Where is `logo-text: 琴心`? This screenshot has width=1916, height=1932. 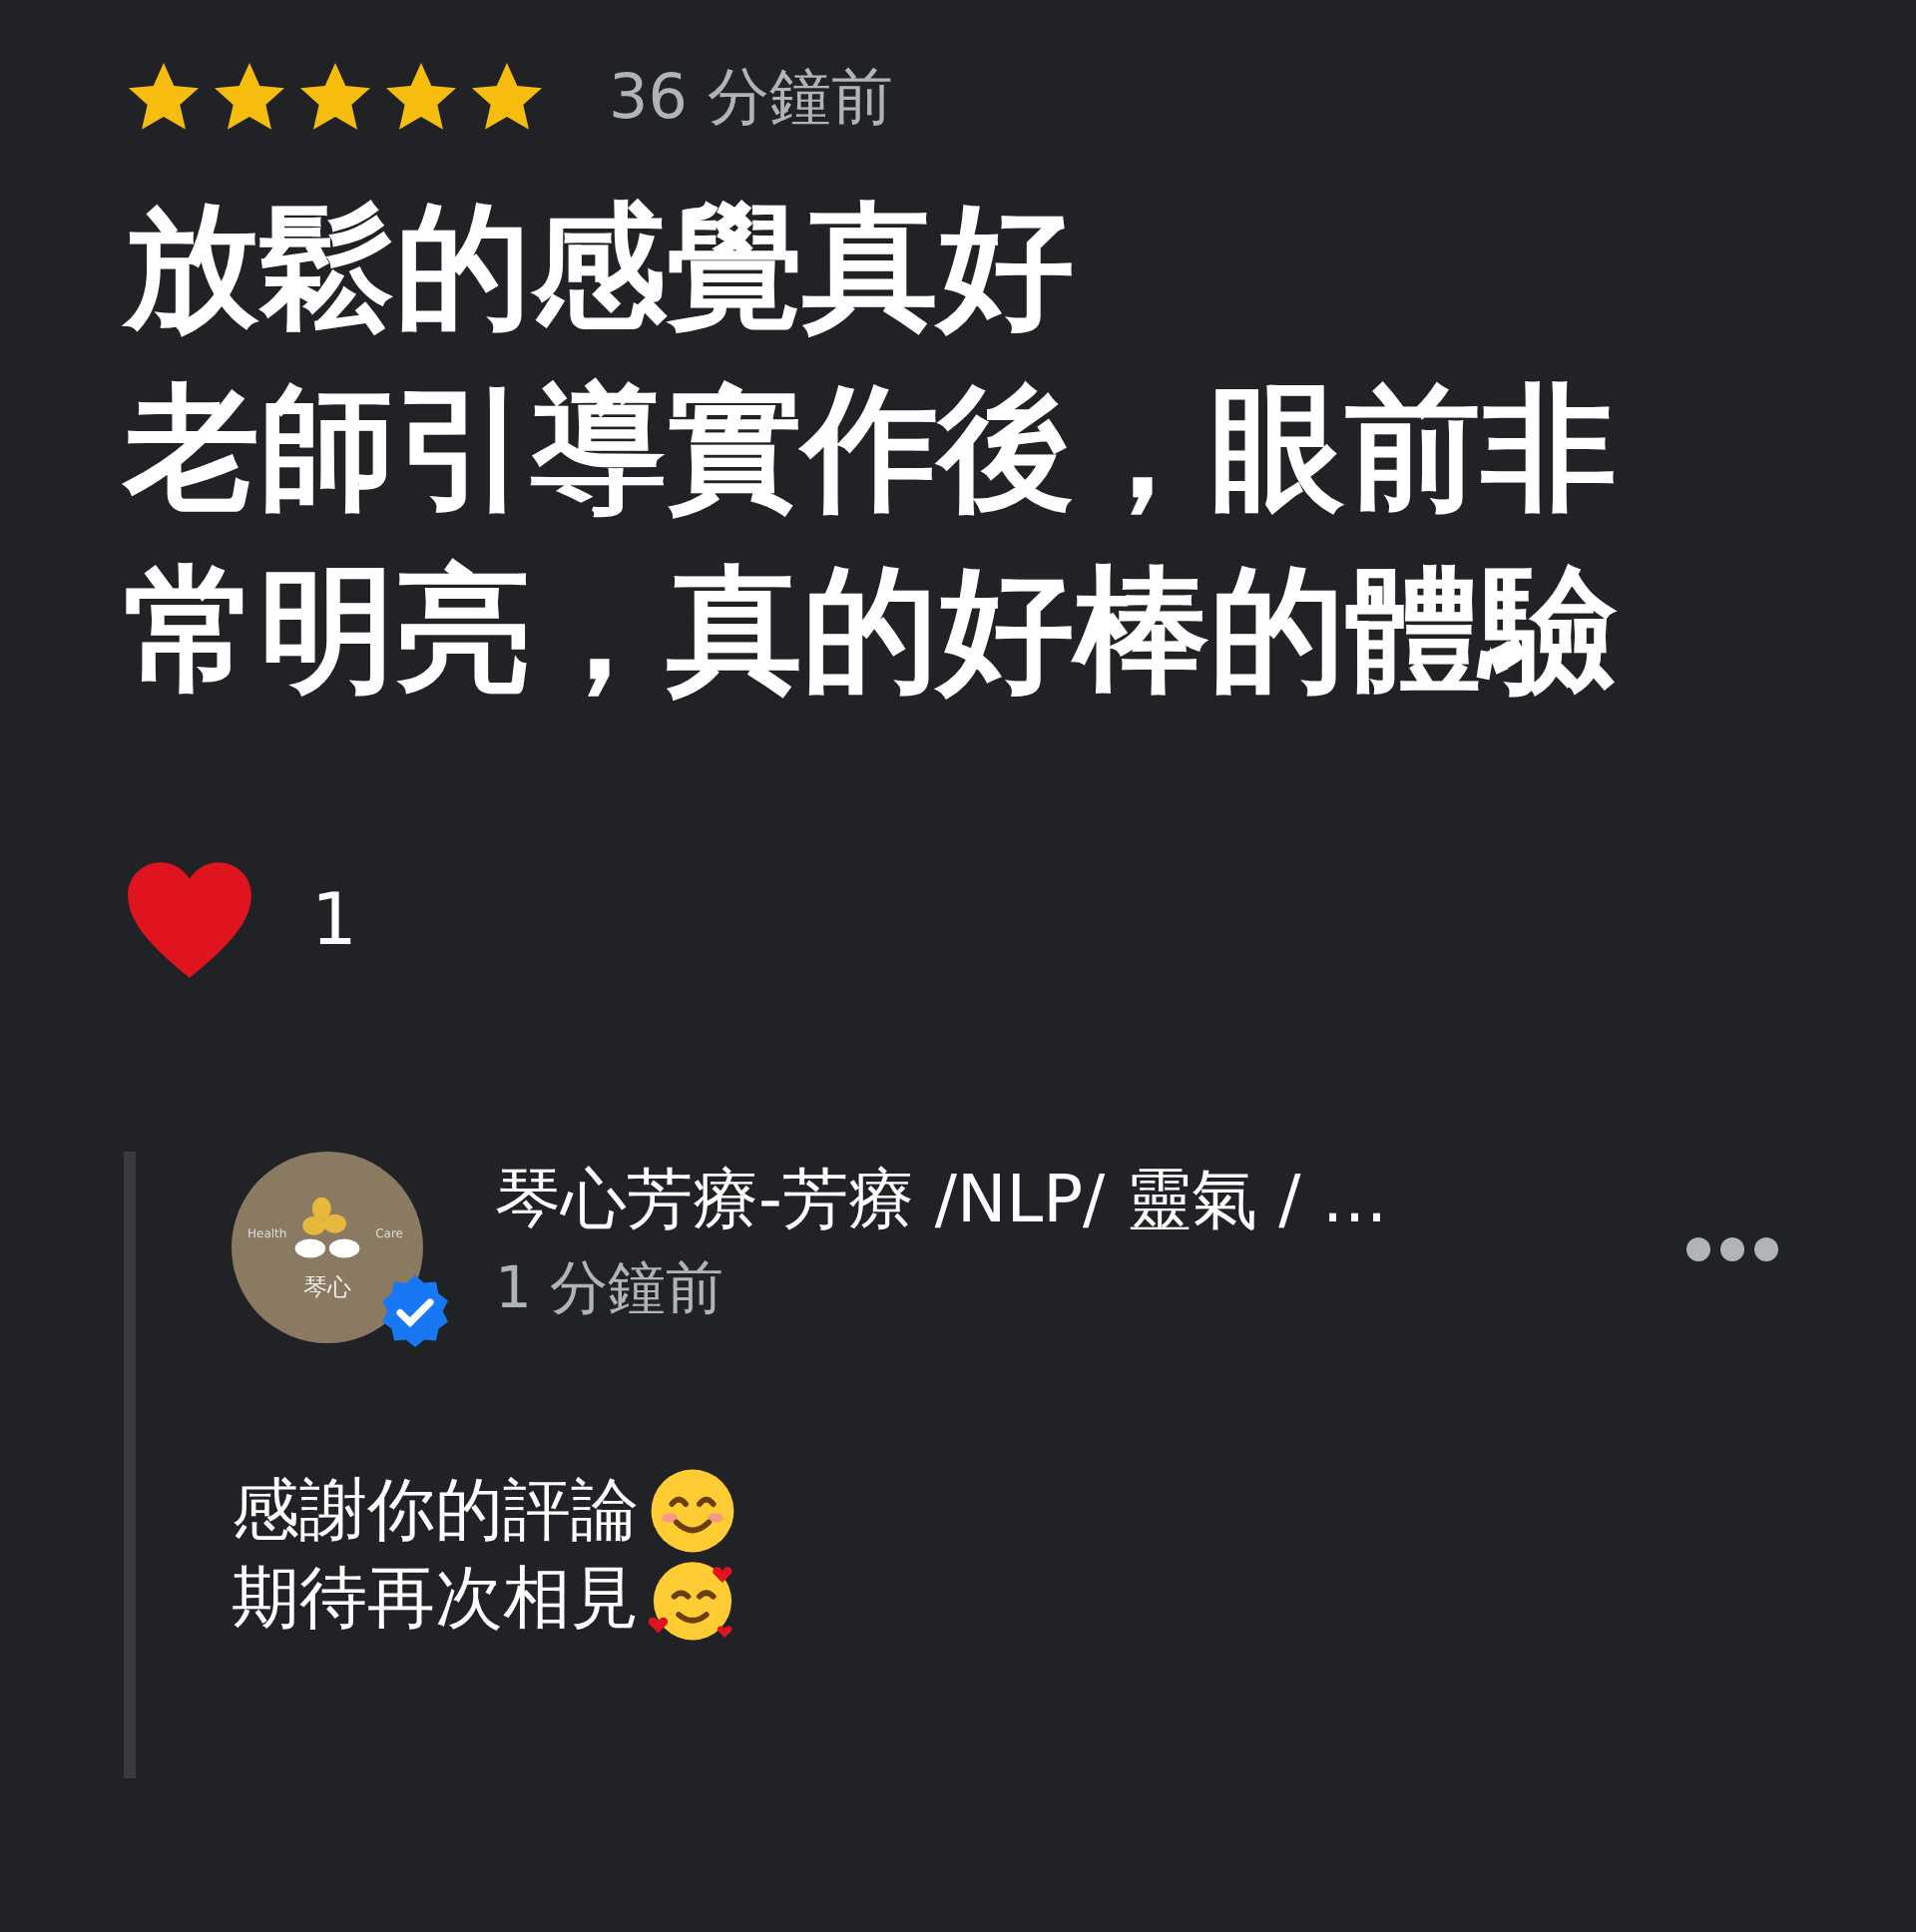
logo-text: 琴心 is located at coordinates (327, 1287).